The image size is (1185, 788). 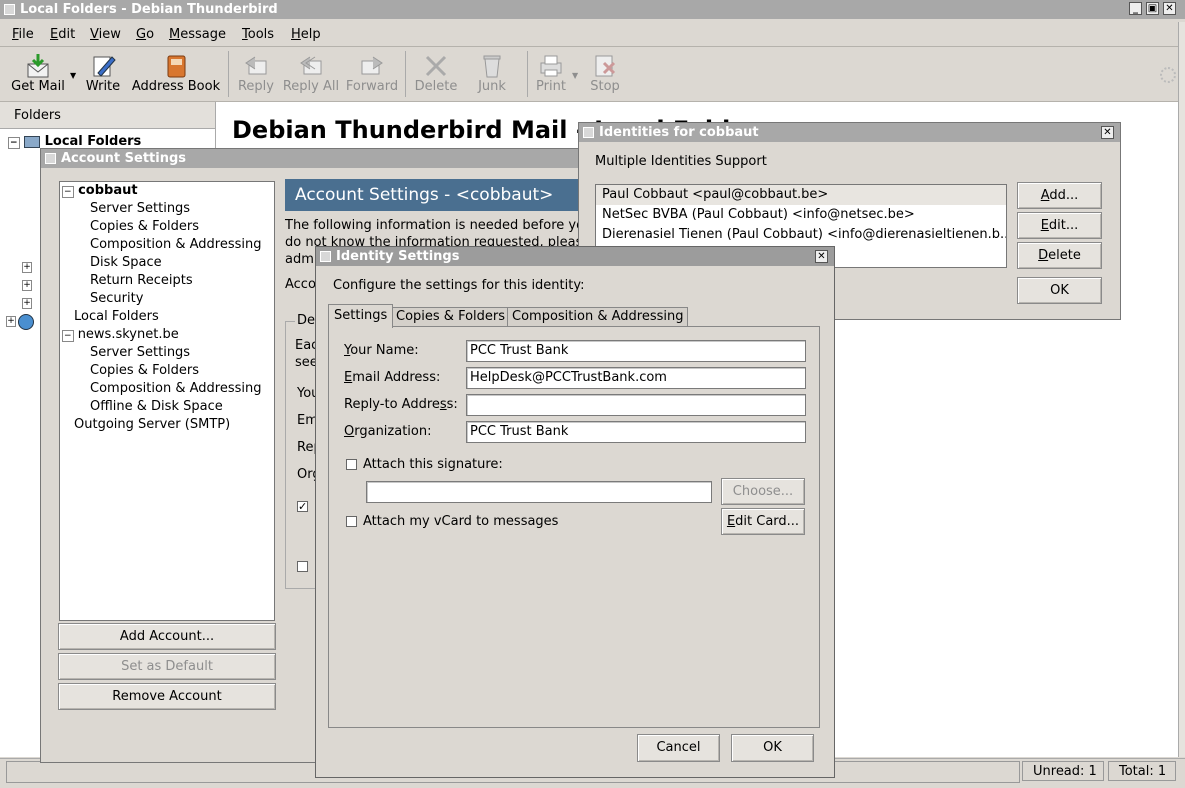 What do you see at coordinates (103, 86) in the screenshot?
I see `write-label: Write` at bounding box center [103, 86].